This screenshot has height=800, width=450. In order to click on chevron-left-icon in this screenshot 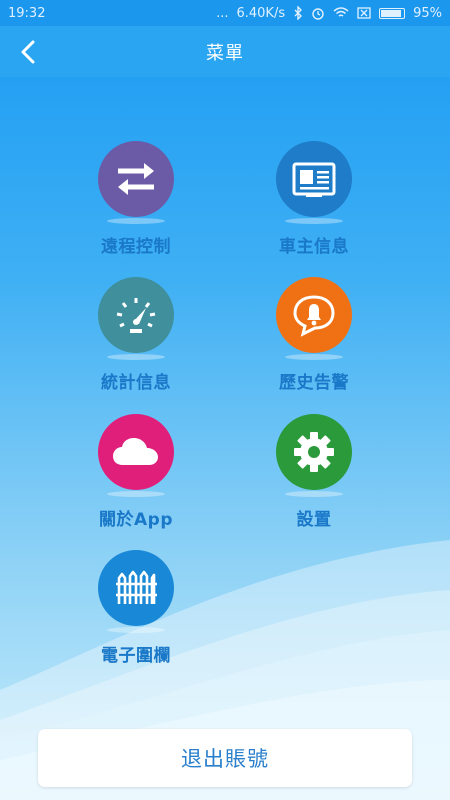, I will do `click(28, 52)`.